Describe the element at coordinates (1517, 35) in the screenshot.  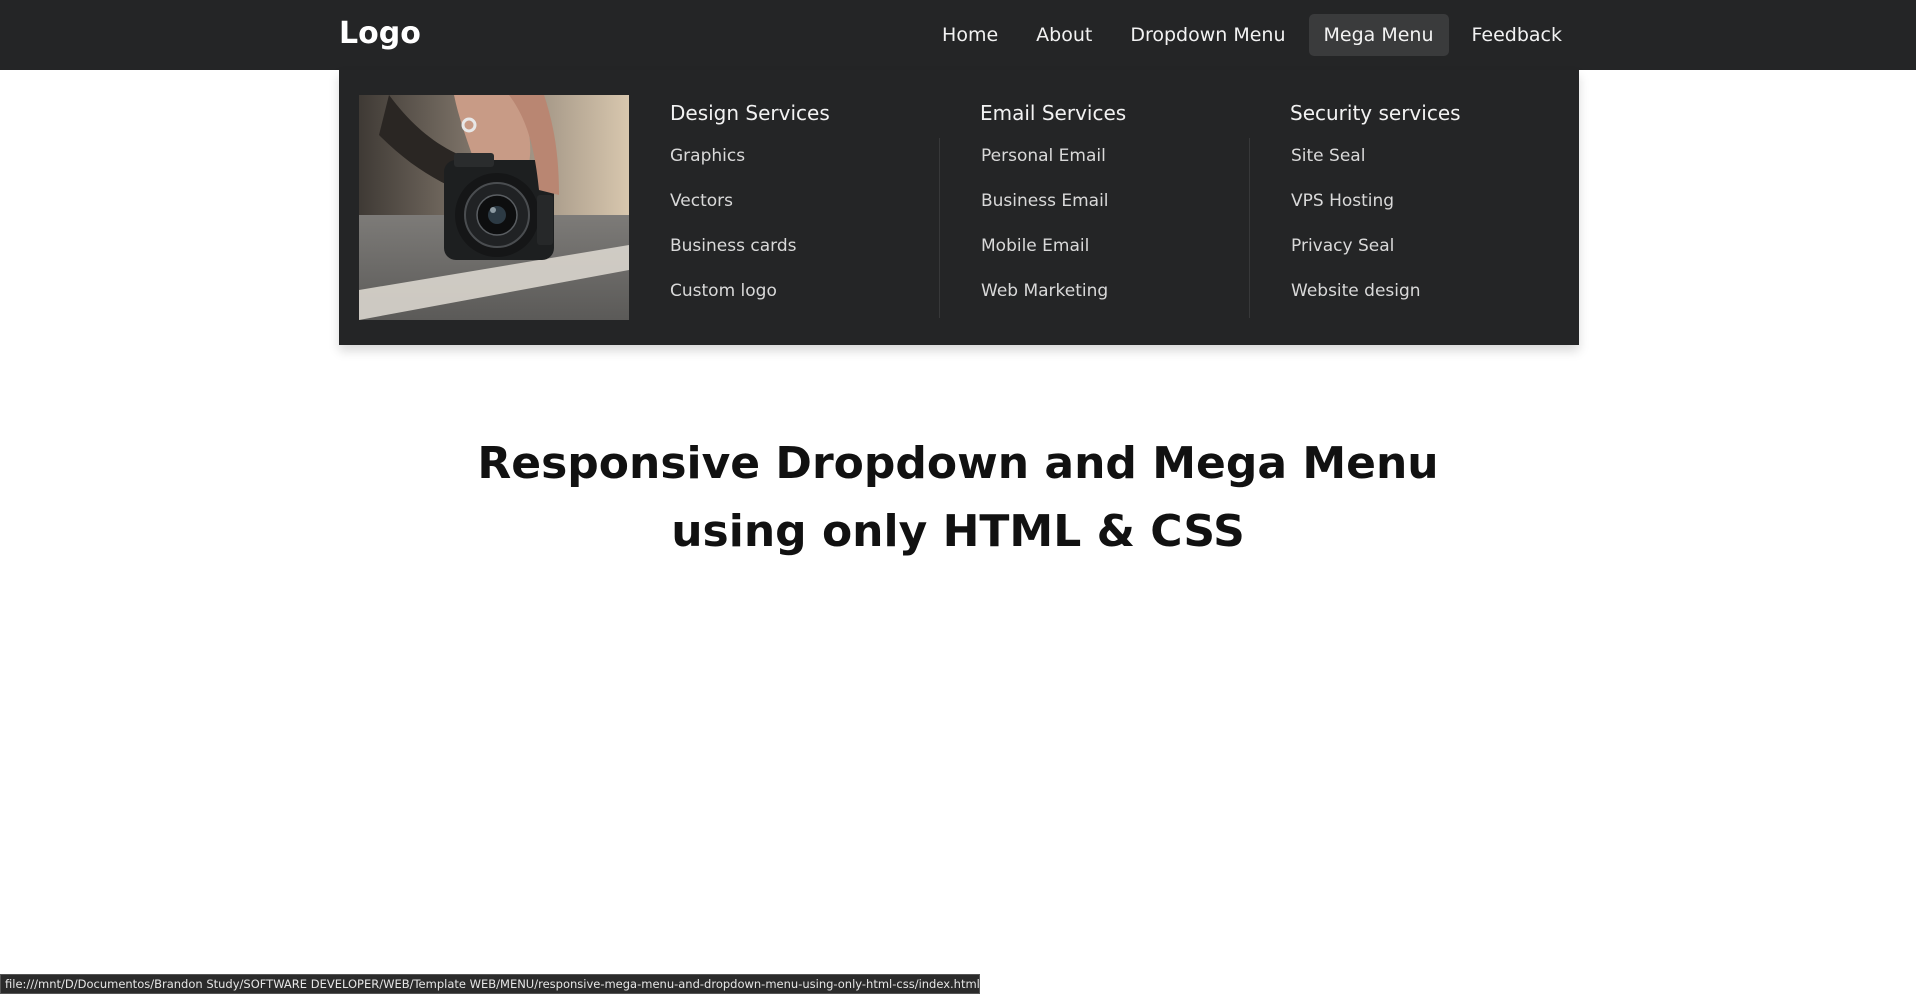
I see `nav-link-feedback: Feedback` at that location.